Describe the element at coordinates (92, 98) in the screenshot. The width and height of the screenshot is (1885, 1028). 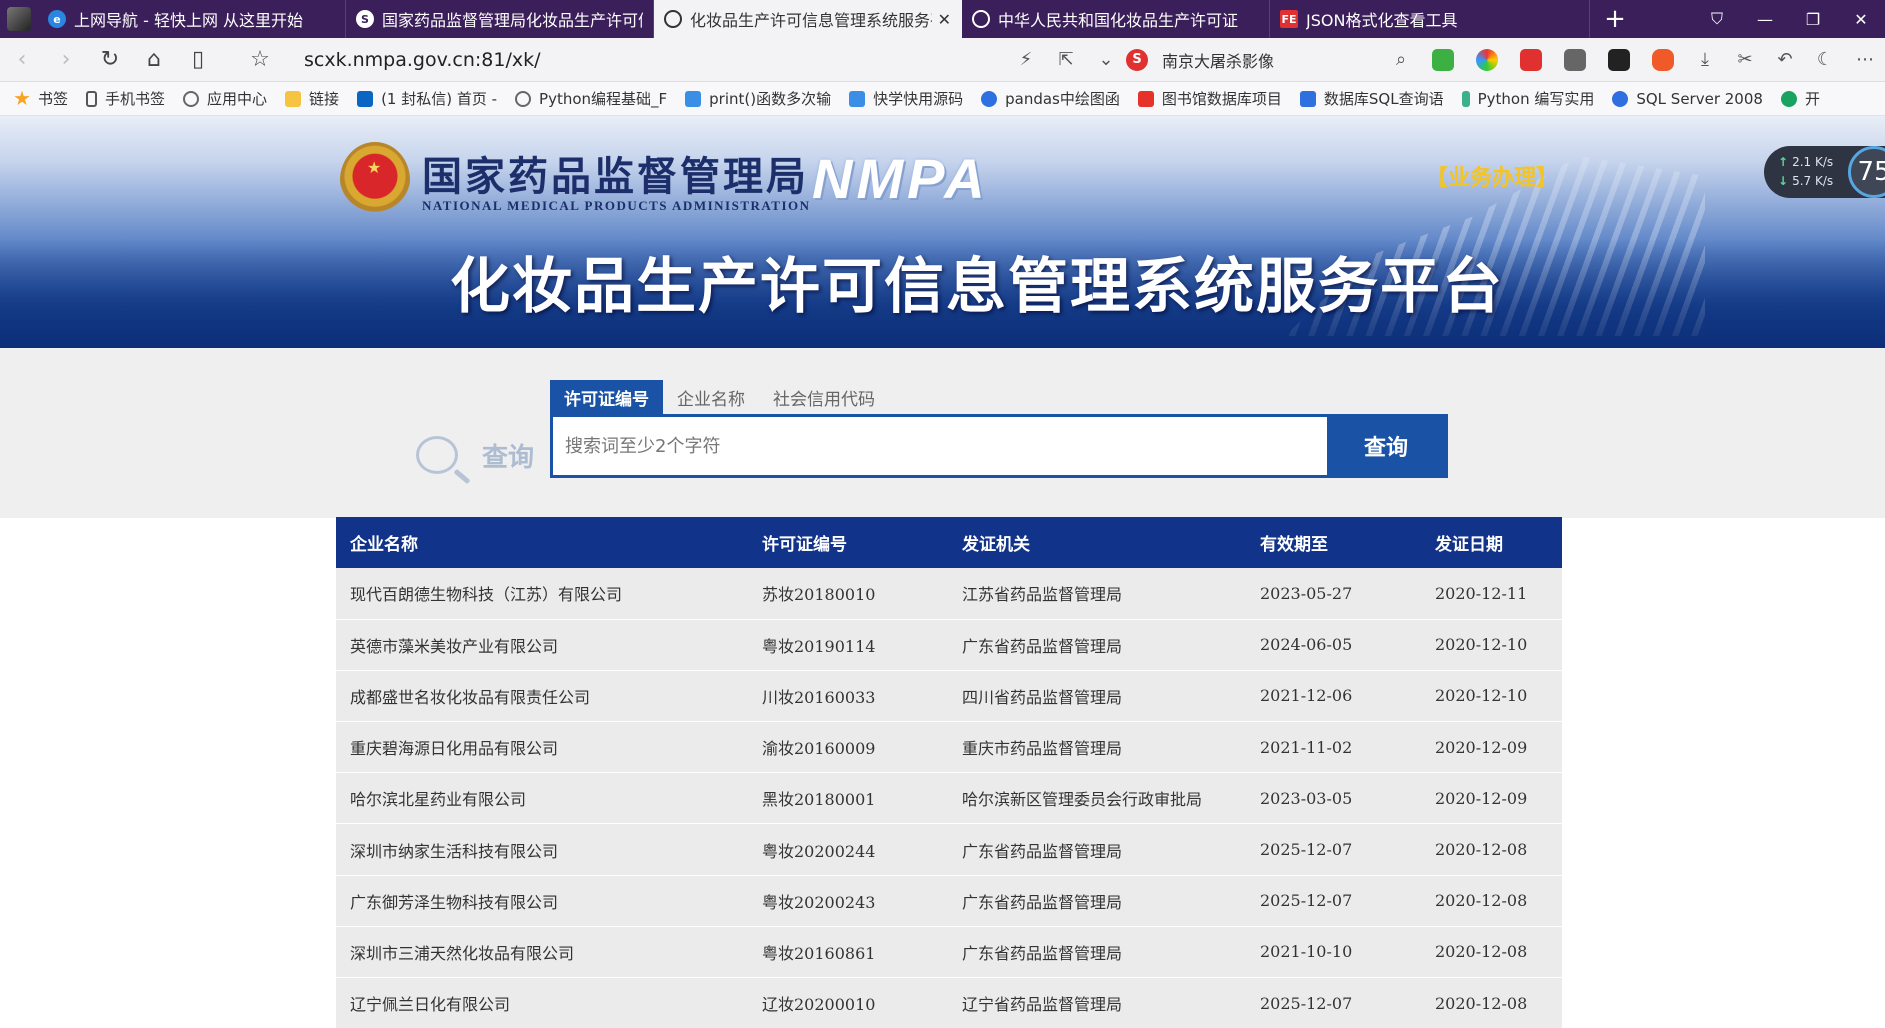
I see `phone-icon` at that location.